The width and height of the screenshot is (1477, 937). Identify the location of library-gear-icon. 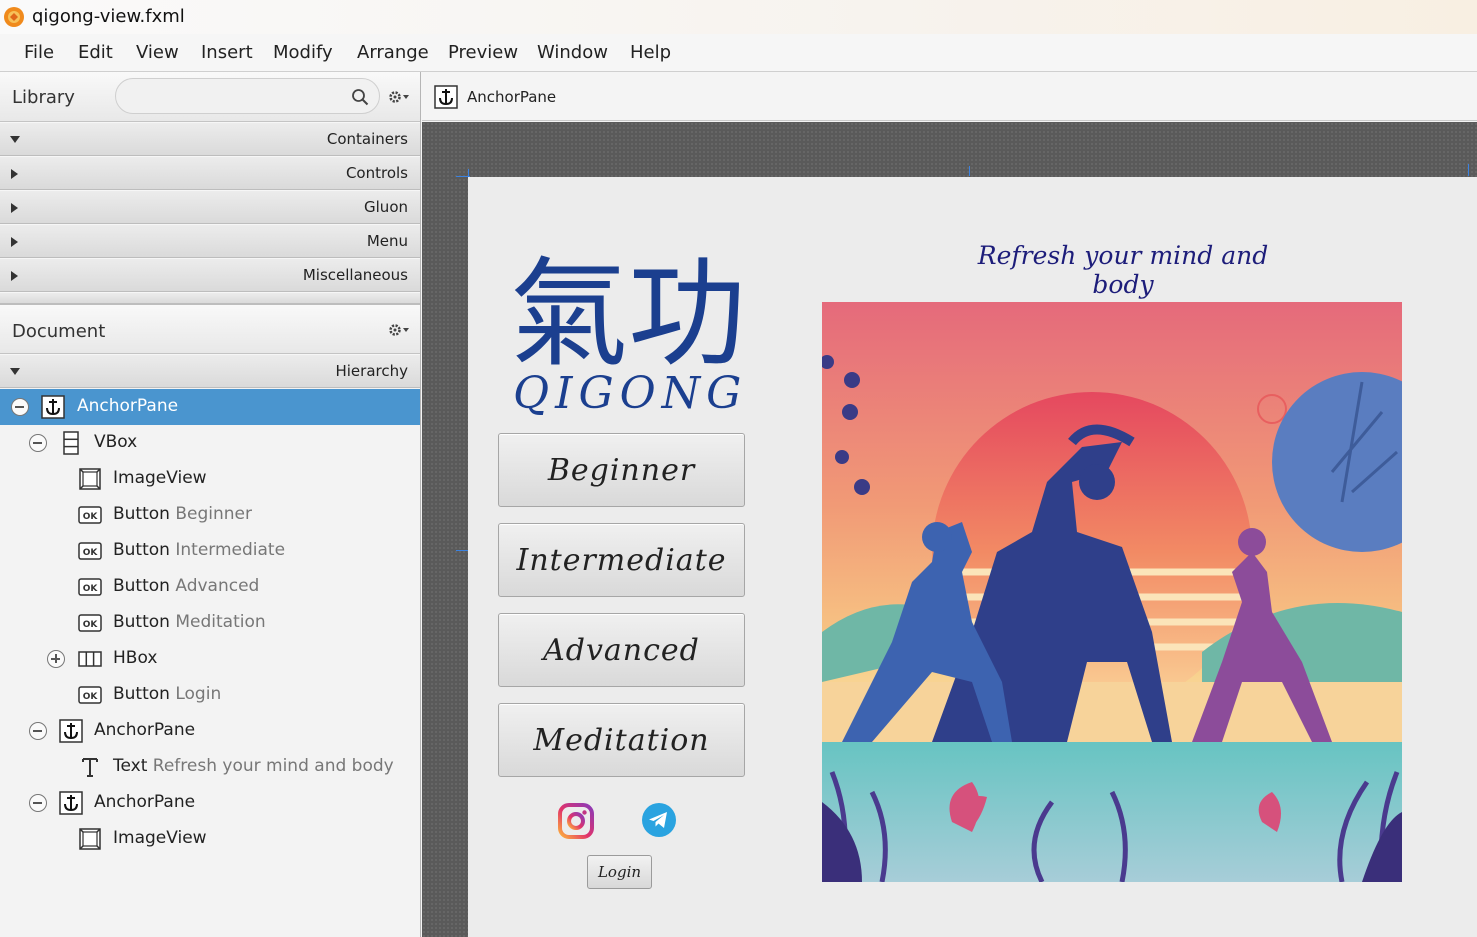
(399, 97).